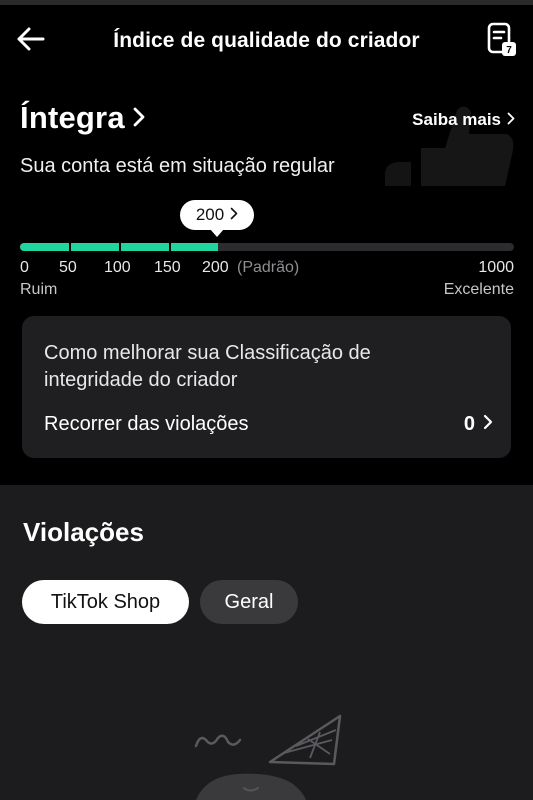 The height and width of the screenshot is (800, 533). What do you see at coordinates (24, 267) in the screenshot?
I see `tick-label: 0` at bounding box center [24, 267].